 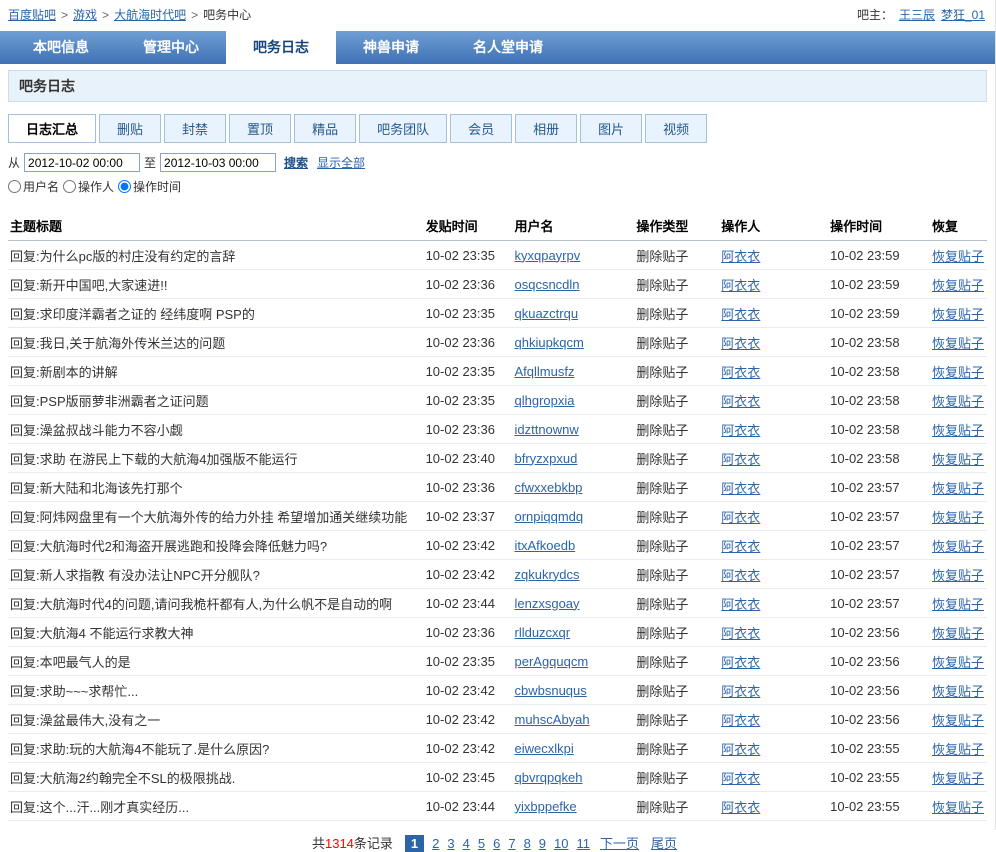 I want to click on nav-tab-4: 神兽申请, so click(x=391, y=47).